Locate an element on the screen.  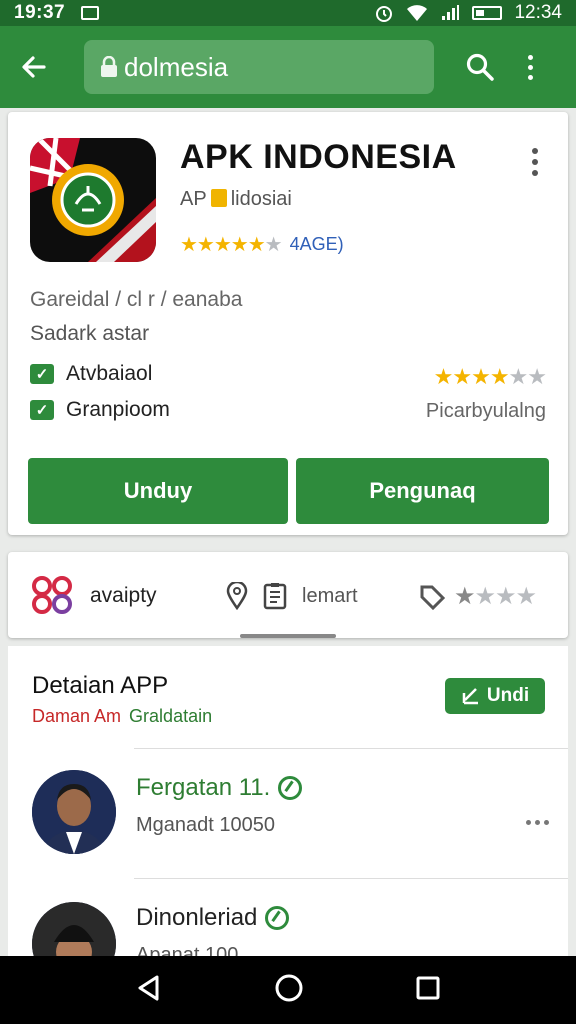
search-button is located at coordinates (480, 67).